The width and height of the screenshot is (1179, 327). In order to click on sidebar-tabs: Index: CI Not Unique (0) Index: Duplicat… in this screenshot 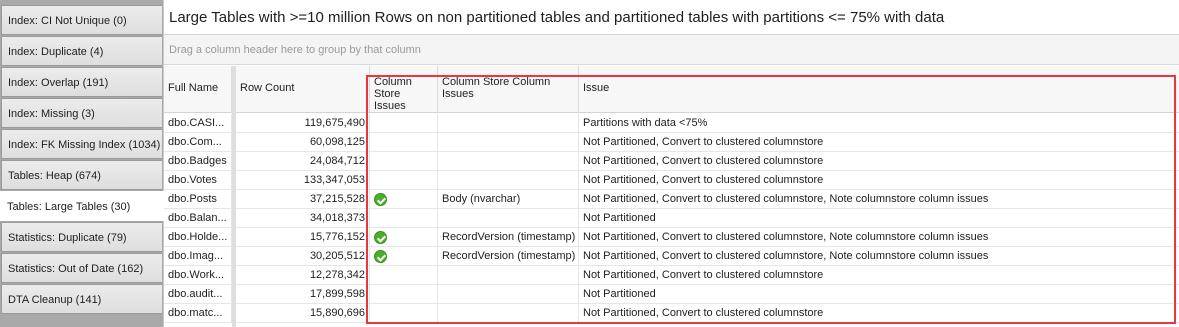, I will do `click(82, 163)`.